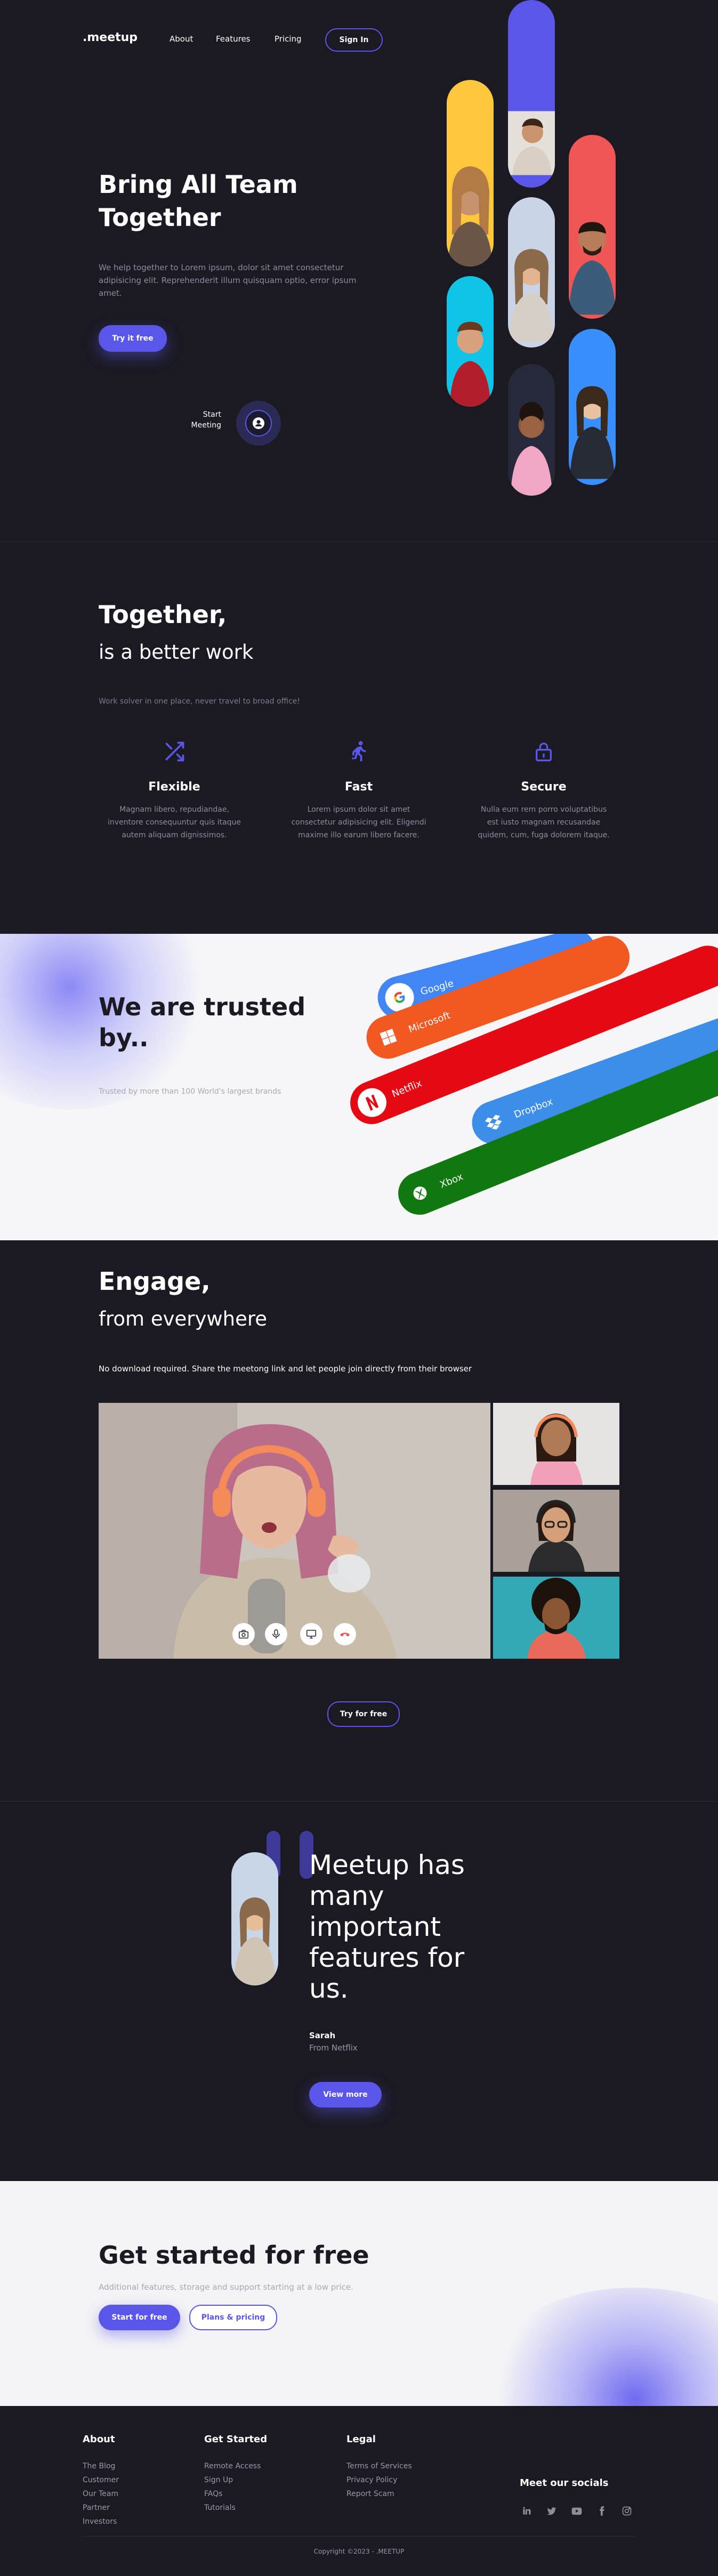  I want to click on lock-icon, so click(544, 752).